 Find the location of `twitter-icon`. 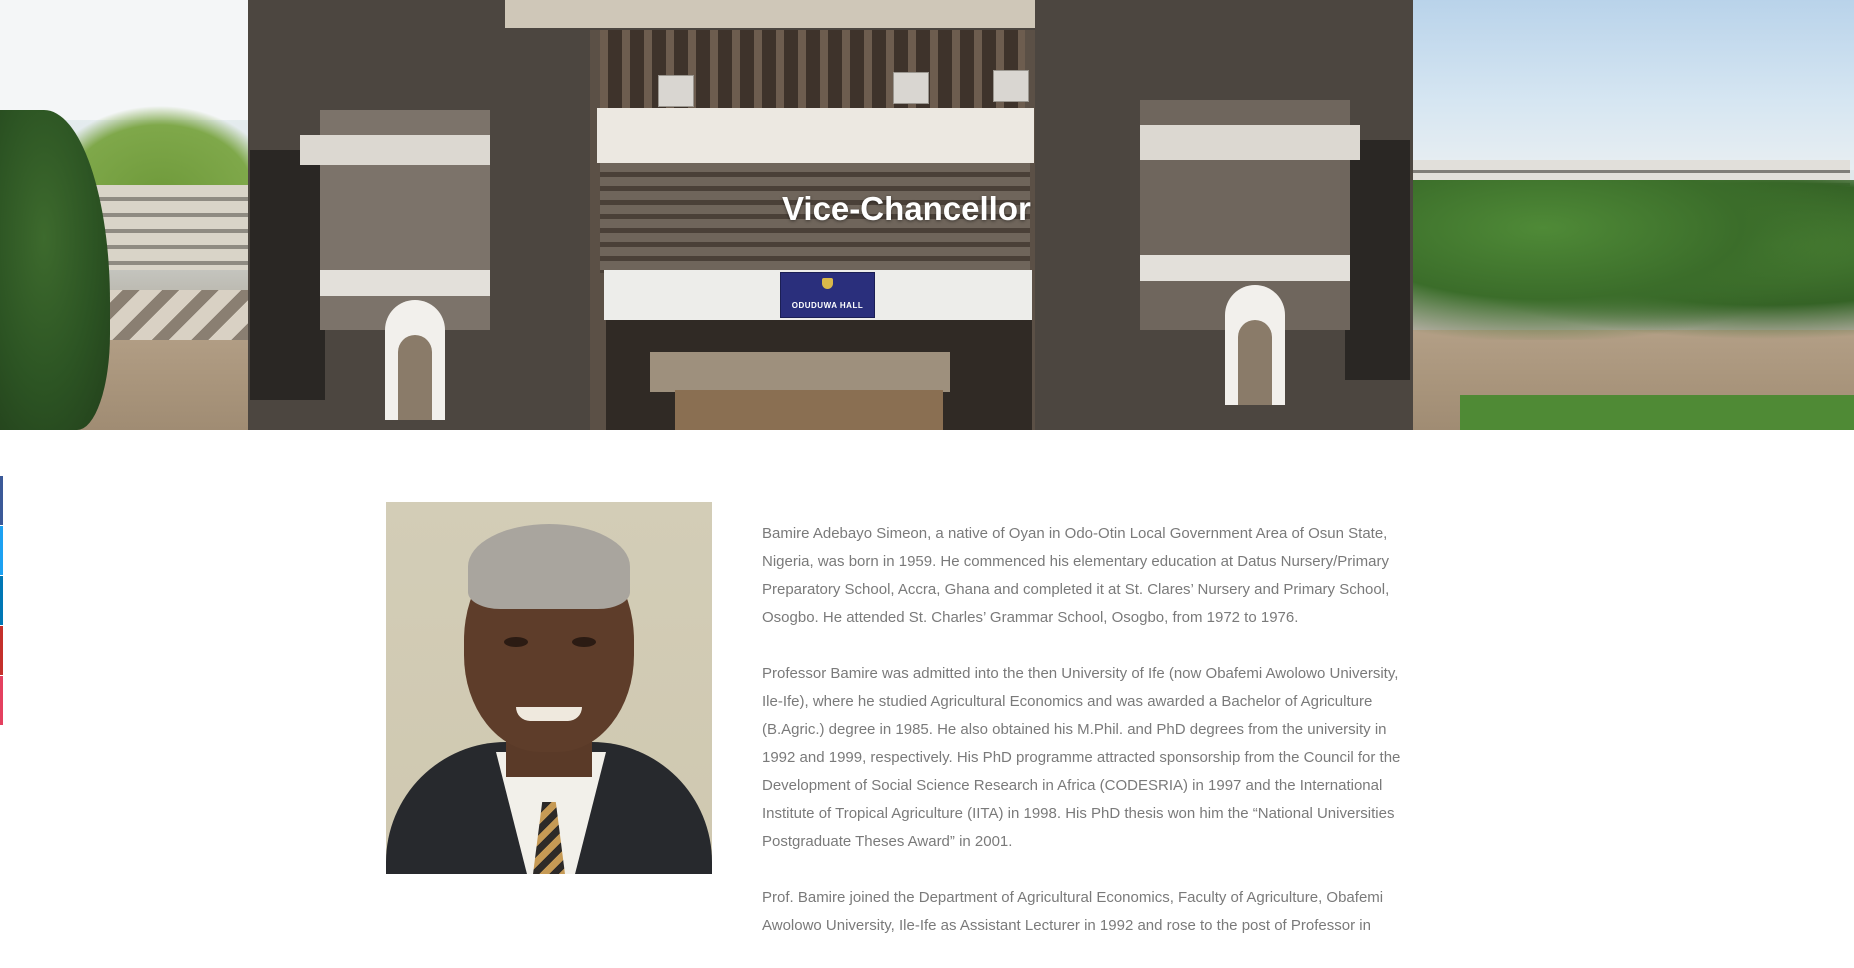

twitter-icon is located at coordinates (1, 550).